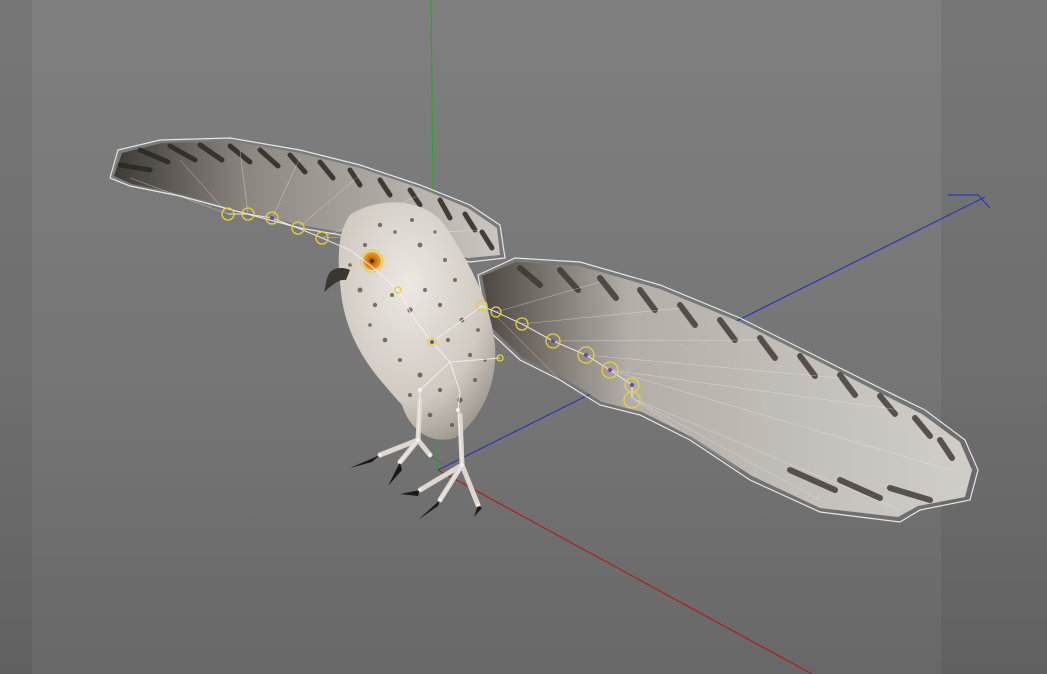 Image resolution: width=1047 pixels, height=674 pixels. Describe the element at coordinates (625, 571) in the screenshot. I see `x-axis-line` at that location.